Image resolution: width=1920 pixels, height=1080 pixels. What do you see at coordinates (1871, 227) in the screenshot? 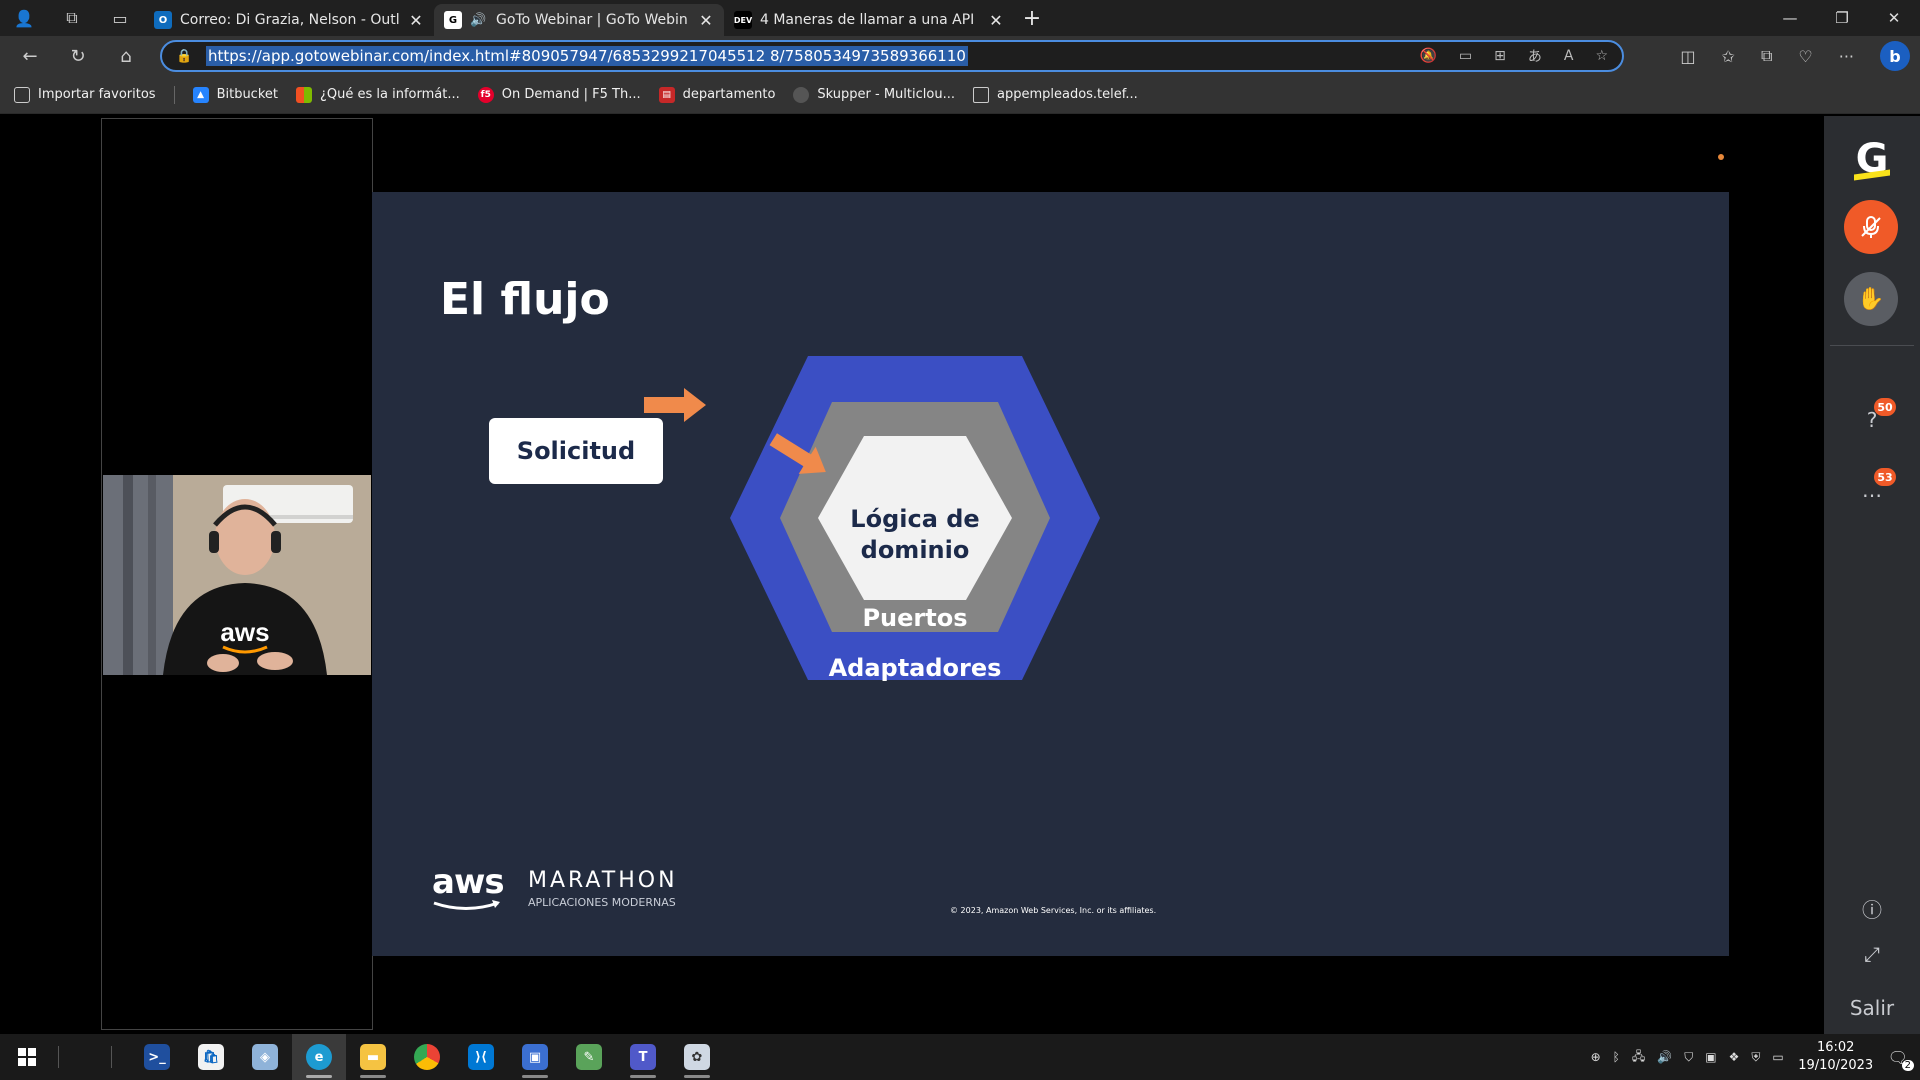
I see `mic-muted-button` at bounding box center [1871, 227].